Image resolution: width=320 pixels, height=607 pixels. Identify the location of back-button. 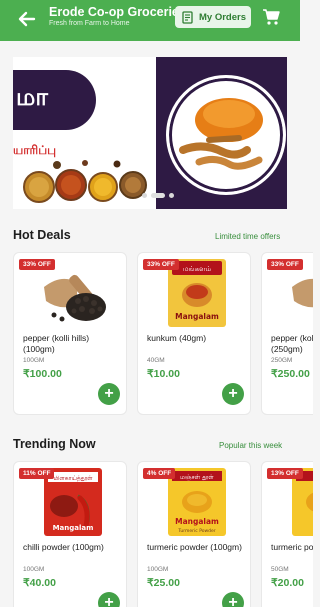
(27, 19).